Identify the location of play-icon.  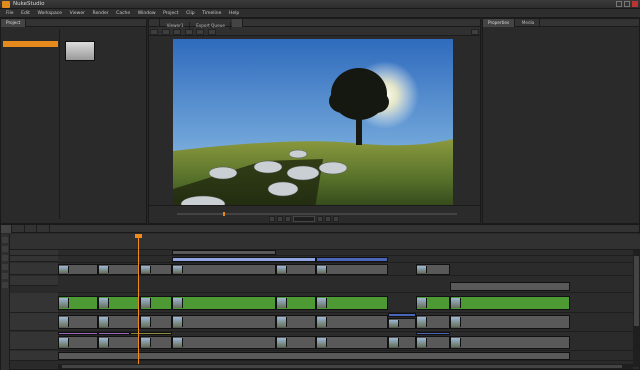
(320, 219).